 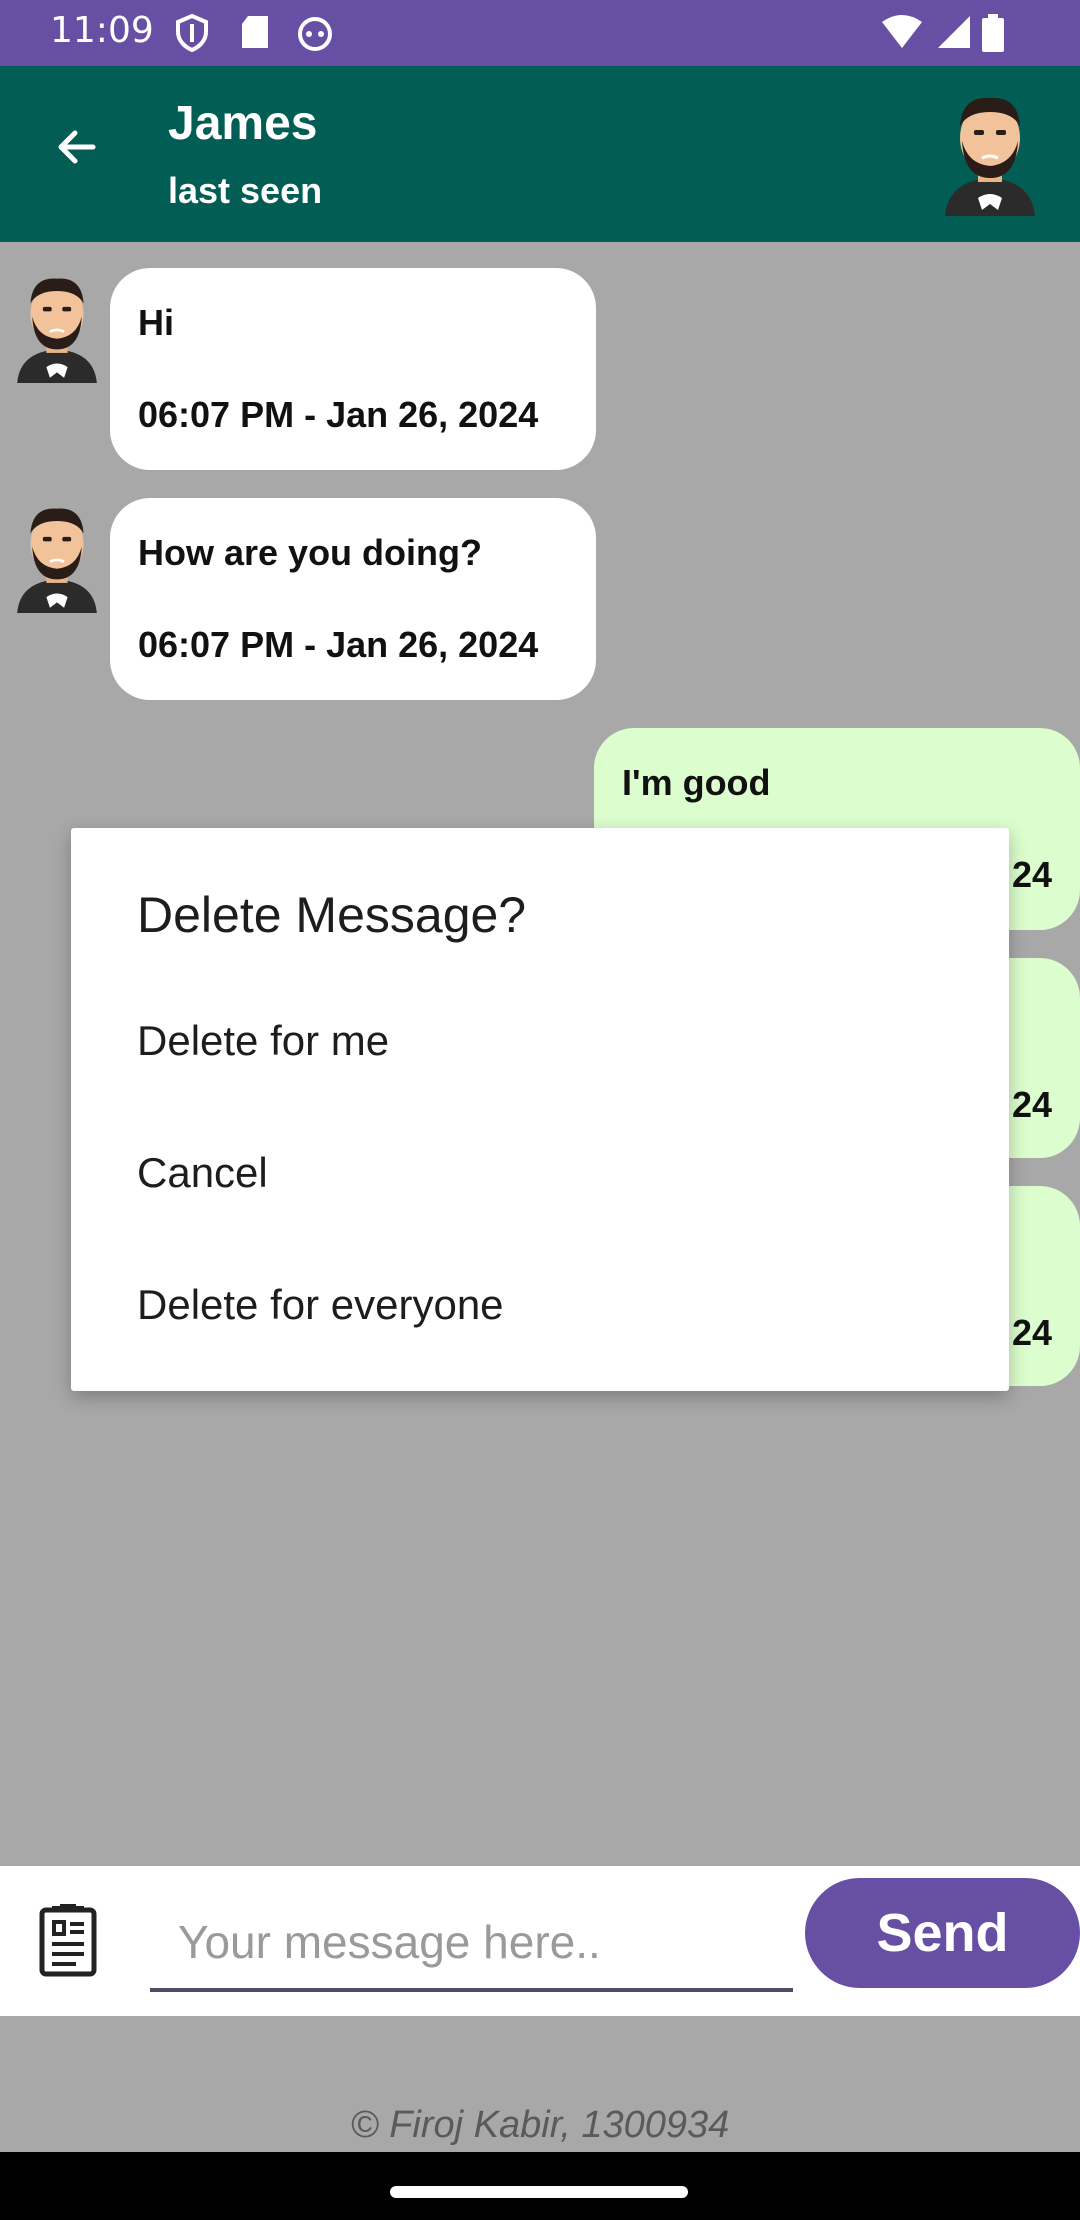 I want to click on footer: © Firoj Kabir, 1300934, so click(x=540, y=2084).